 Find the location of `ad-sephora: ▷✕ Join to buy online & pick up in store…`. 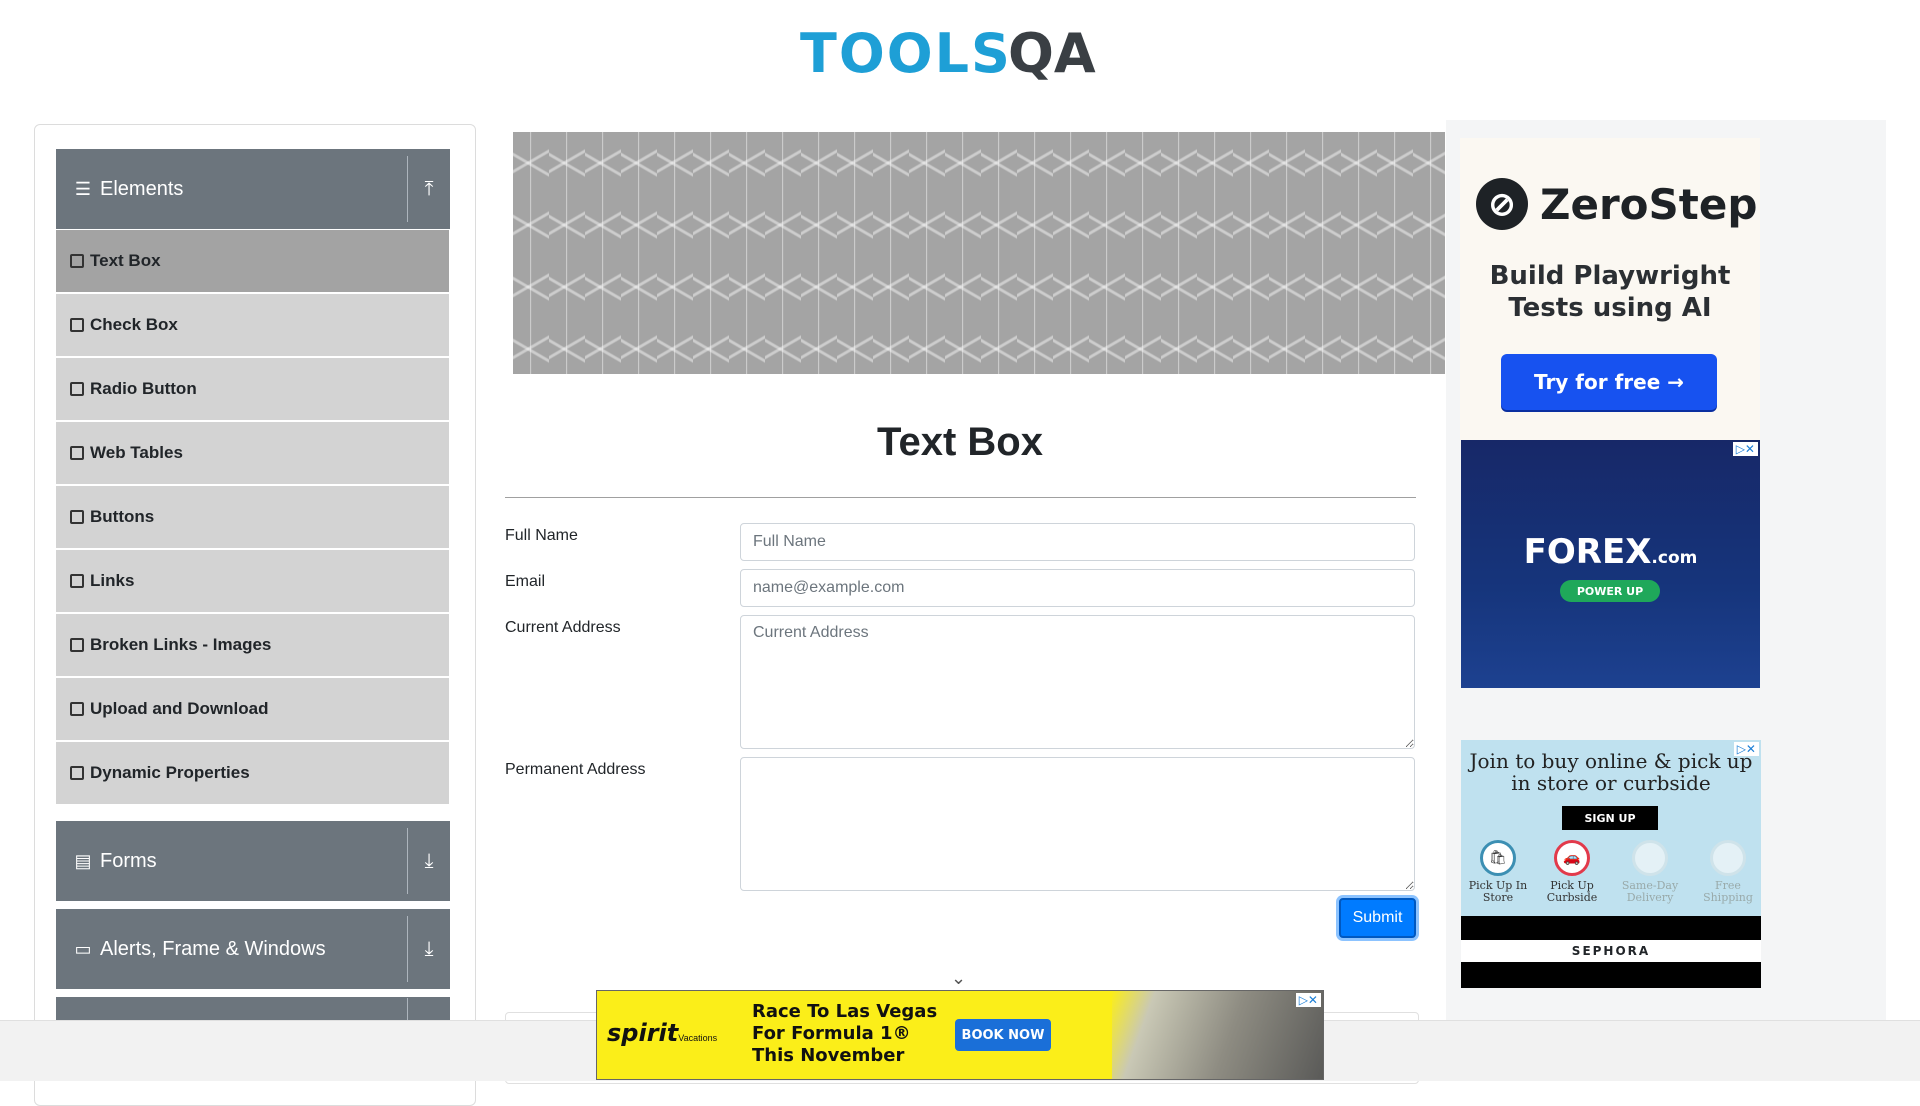

ad-sephora: ▷✕ Join to buy online & pick up in store… is located at coordinates (1611, 864).